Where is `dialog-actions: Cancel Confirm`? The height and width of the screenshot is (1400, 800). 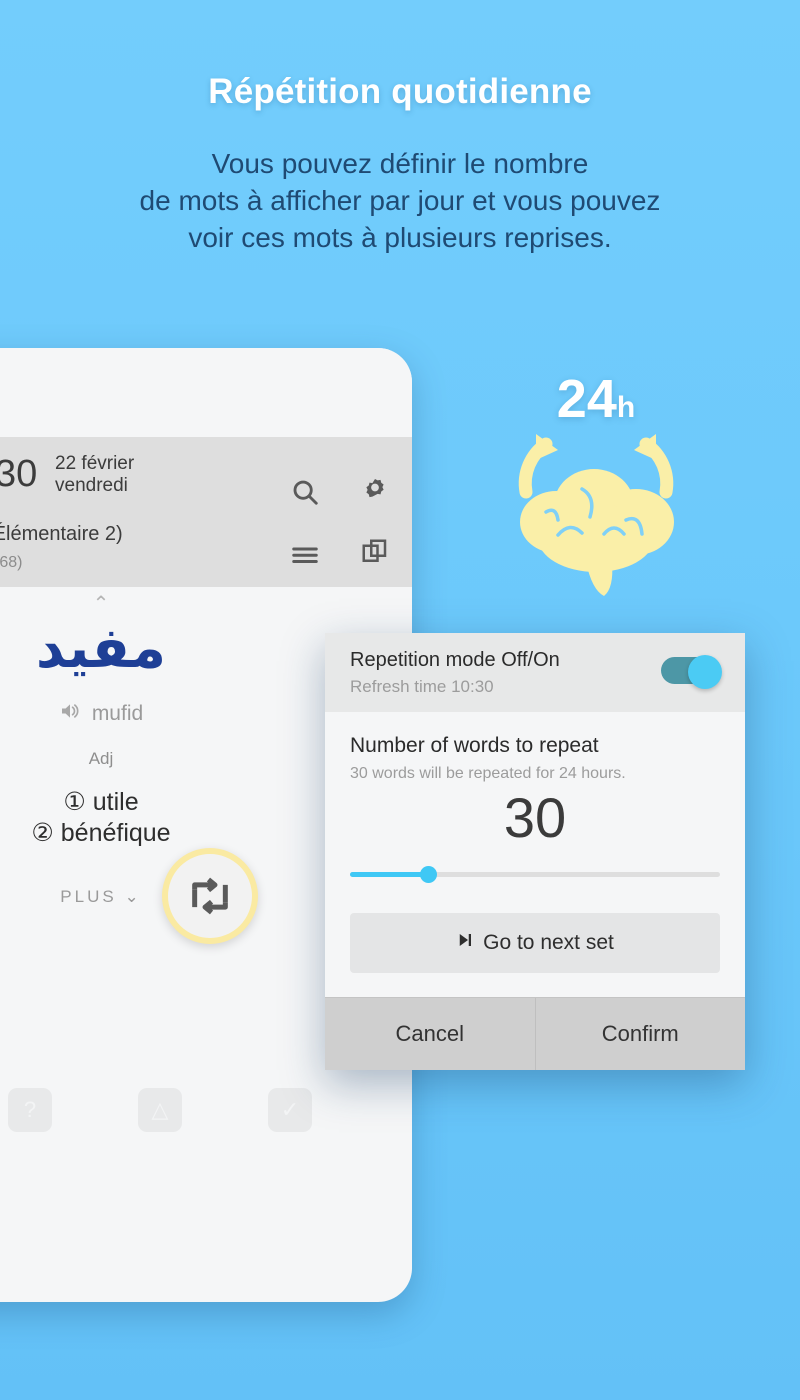 dialog-actions: Cancel Confirm is located at coordinates (535, 1033).